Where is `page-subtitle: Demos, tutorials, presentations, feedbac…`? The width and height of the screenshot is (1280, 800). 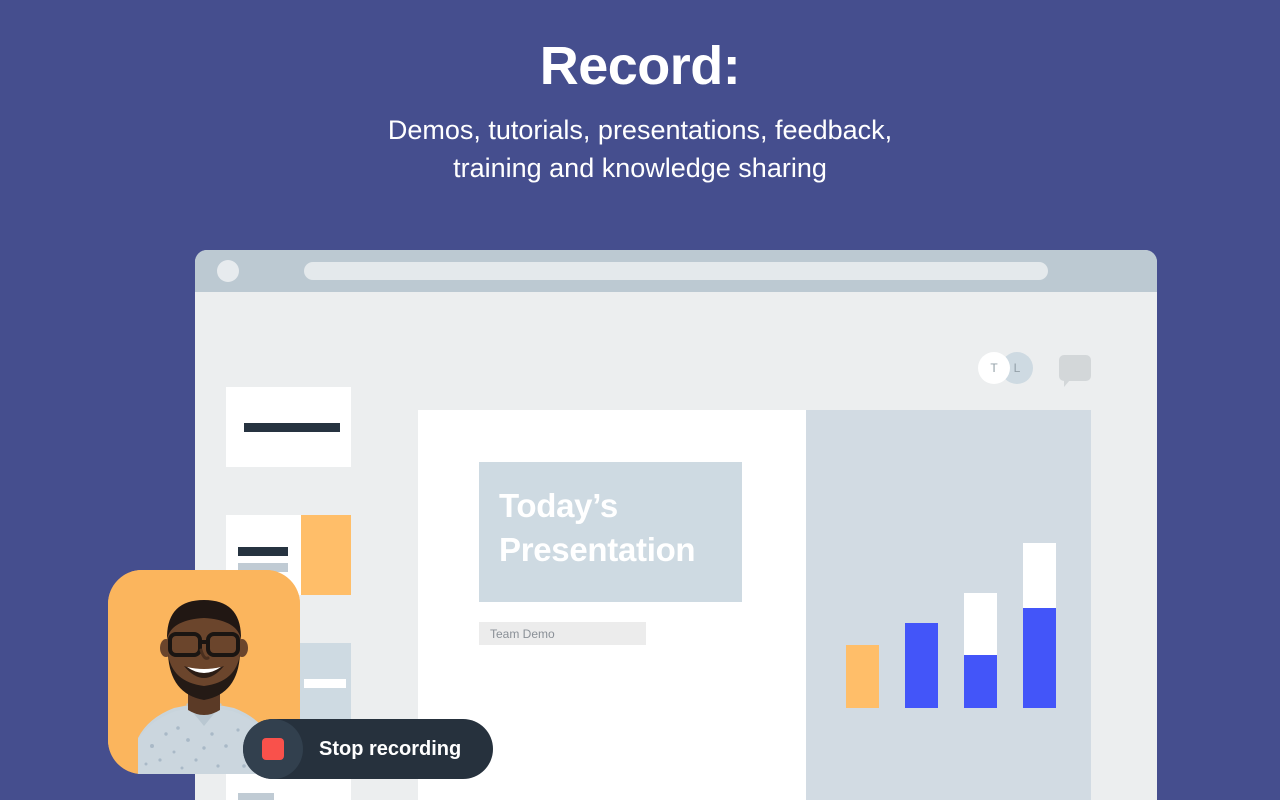 page-subtitle: Demos, tutorials, presentations, feedbac… is located at coordinates (640, 149).